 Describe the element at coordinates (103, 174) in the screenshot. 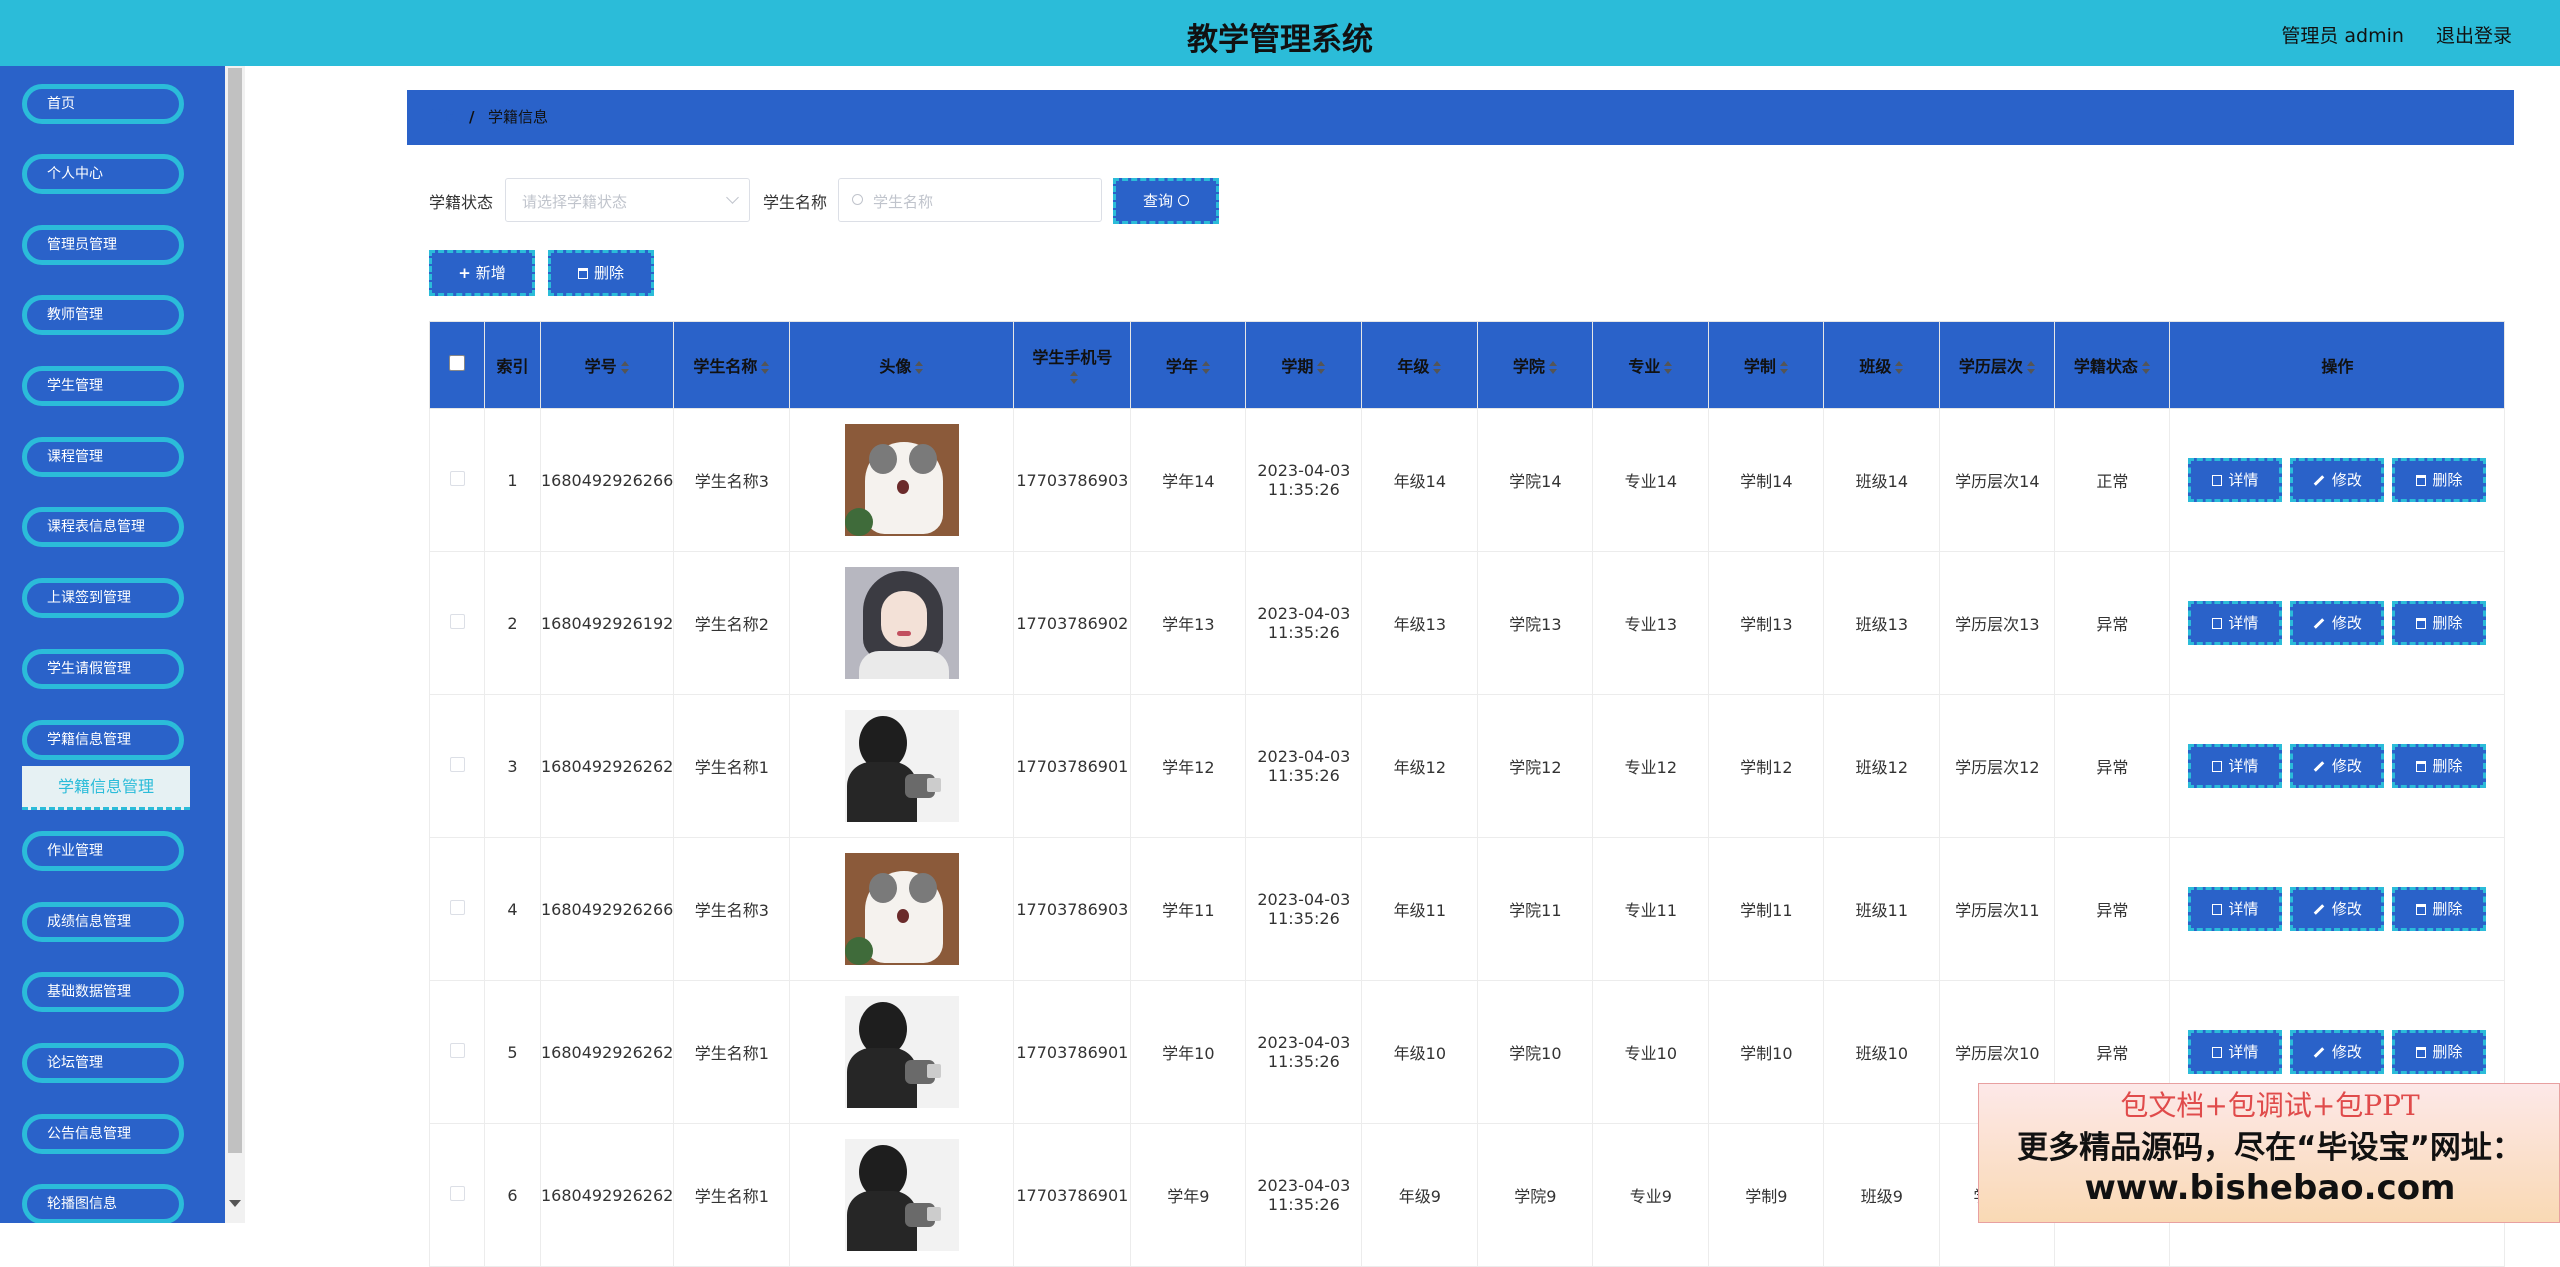

I see `sidebar-item-profile: 个人中心` at that location.